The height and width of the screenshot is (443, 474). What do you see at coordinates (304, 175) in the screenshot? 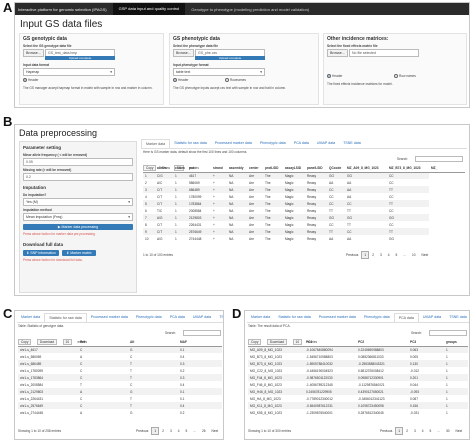
I see `table-row: 1 C/G 1 4617 + NA Are The Magic Reasy GG GG CC` at bounding box center [304, 175].